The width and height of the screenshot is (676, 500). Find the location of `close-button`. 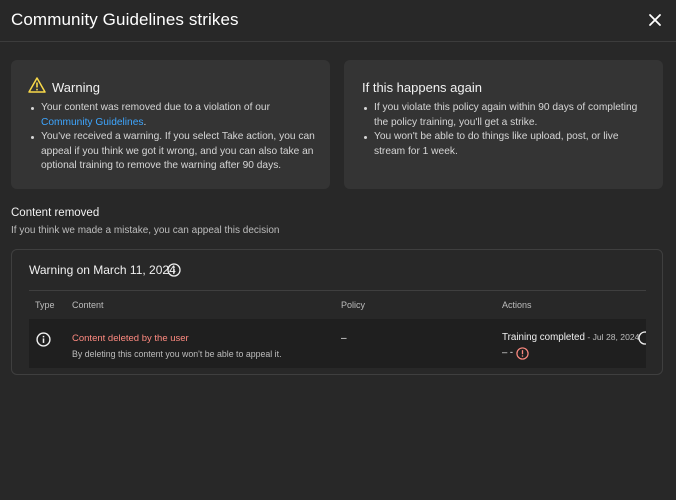

close-button is located at coordinates (655, 20).